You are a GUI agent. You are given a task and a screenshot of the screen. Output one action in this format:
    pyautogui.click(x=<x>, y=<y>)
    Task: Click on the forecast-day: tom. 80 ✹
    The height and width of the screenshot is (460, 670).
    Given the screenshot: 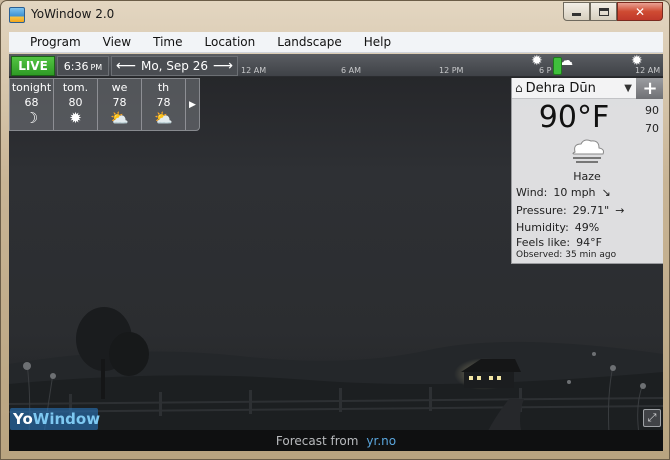 What is the action you would take?
    pyautogui.click(x=76, y=104)
    